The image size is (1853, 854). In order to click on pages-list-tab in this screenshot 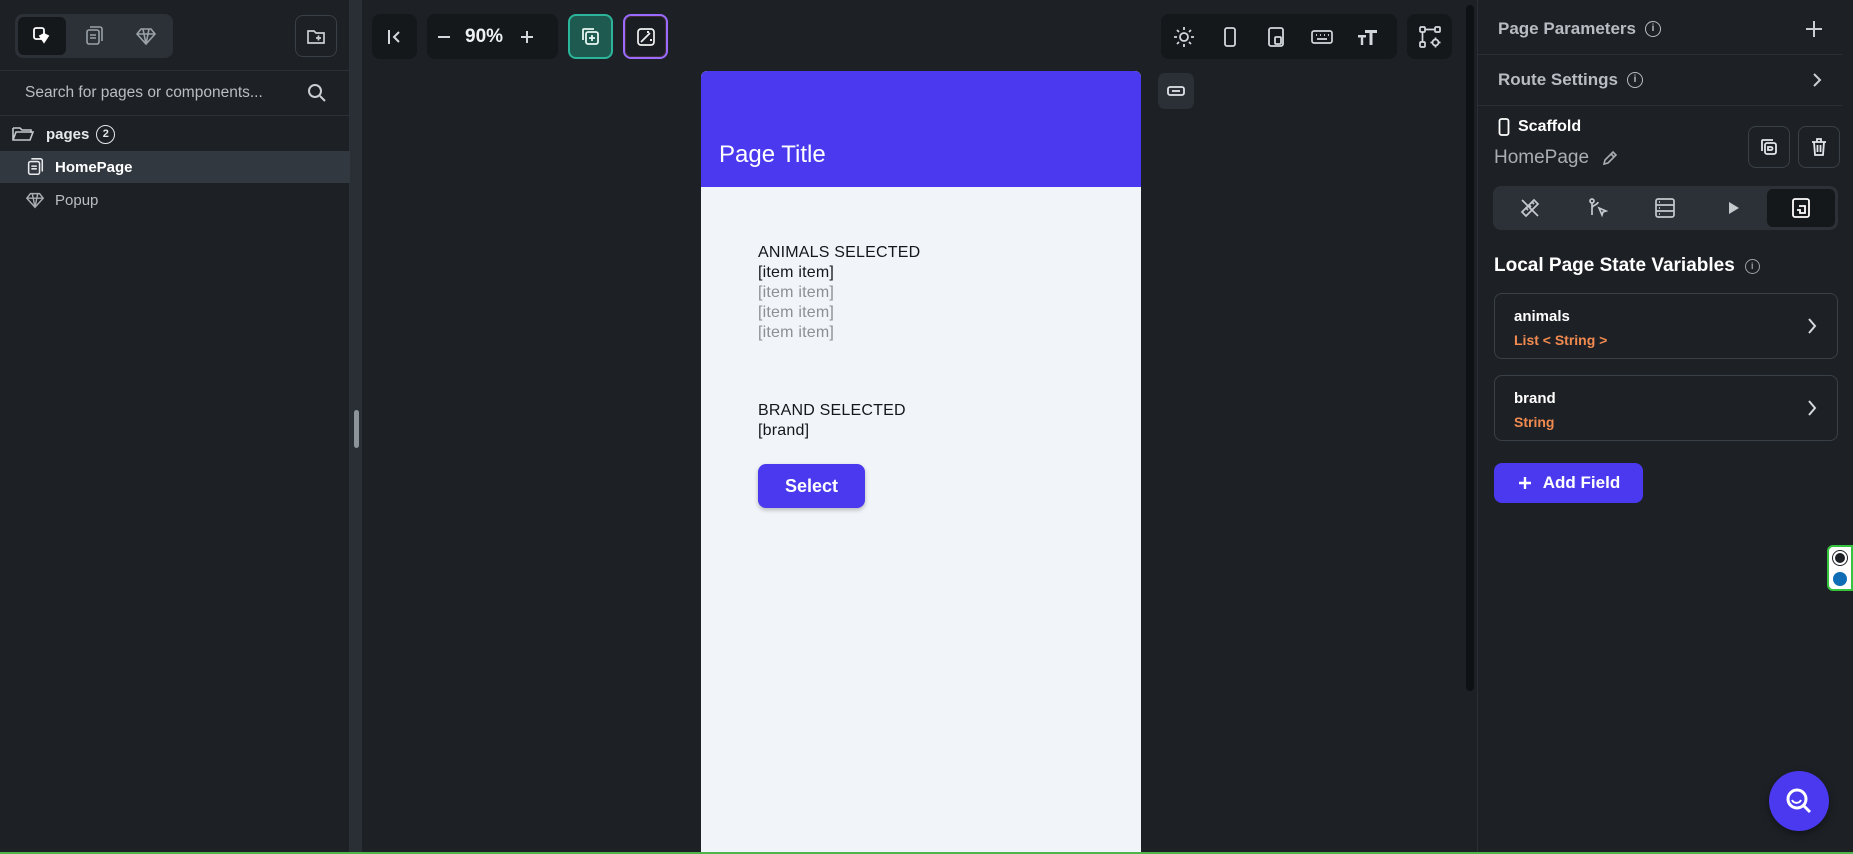, I will do `click(94, 36)`.